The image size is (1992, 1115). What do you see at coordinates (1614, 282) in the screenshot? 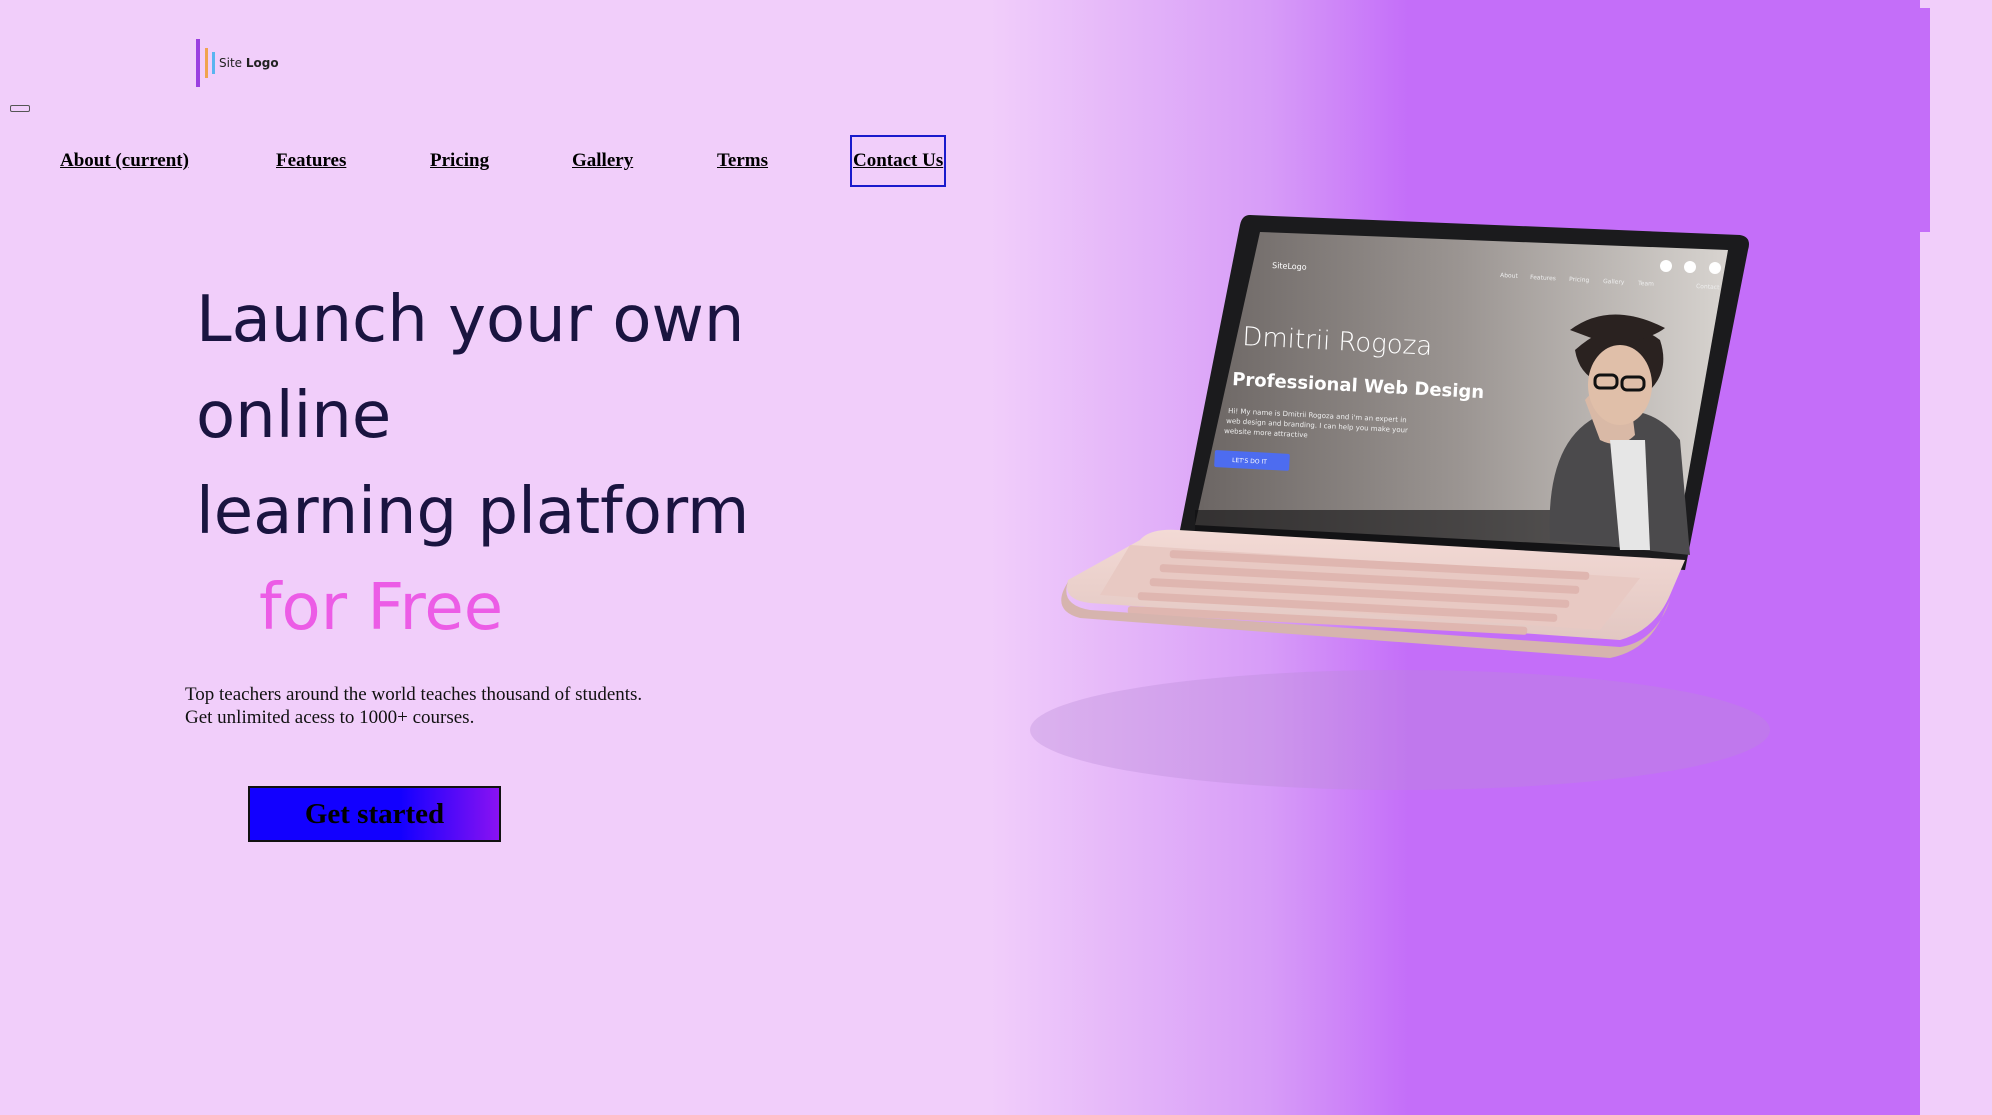
I see `laptop-screen-nav-item: Gallery` at bounding box center [1614, 282].